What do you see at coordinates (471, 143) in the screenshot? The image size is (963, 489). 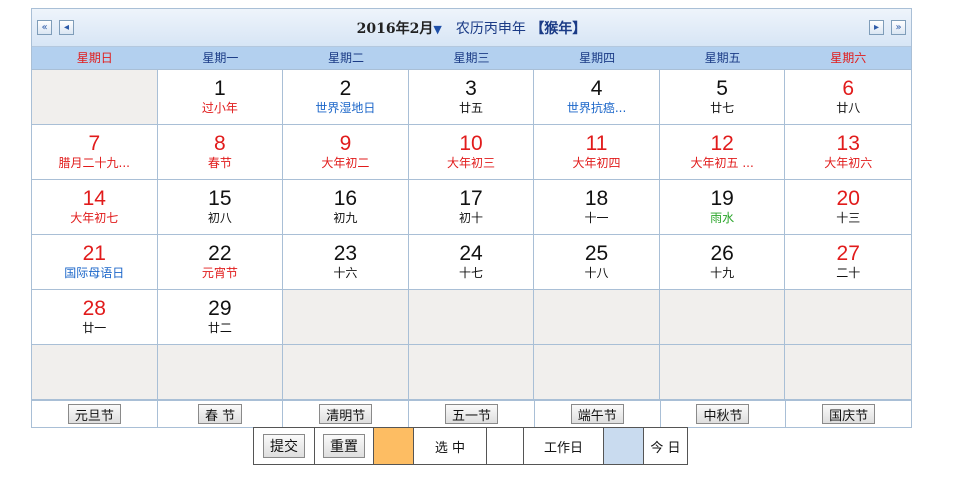 I see `day-number: 10` at bounding box center [471, 143].